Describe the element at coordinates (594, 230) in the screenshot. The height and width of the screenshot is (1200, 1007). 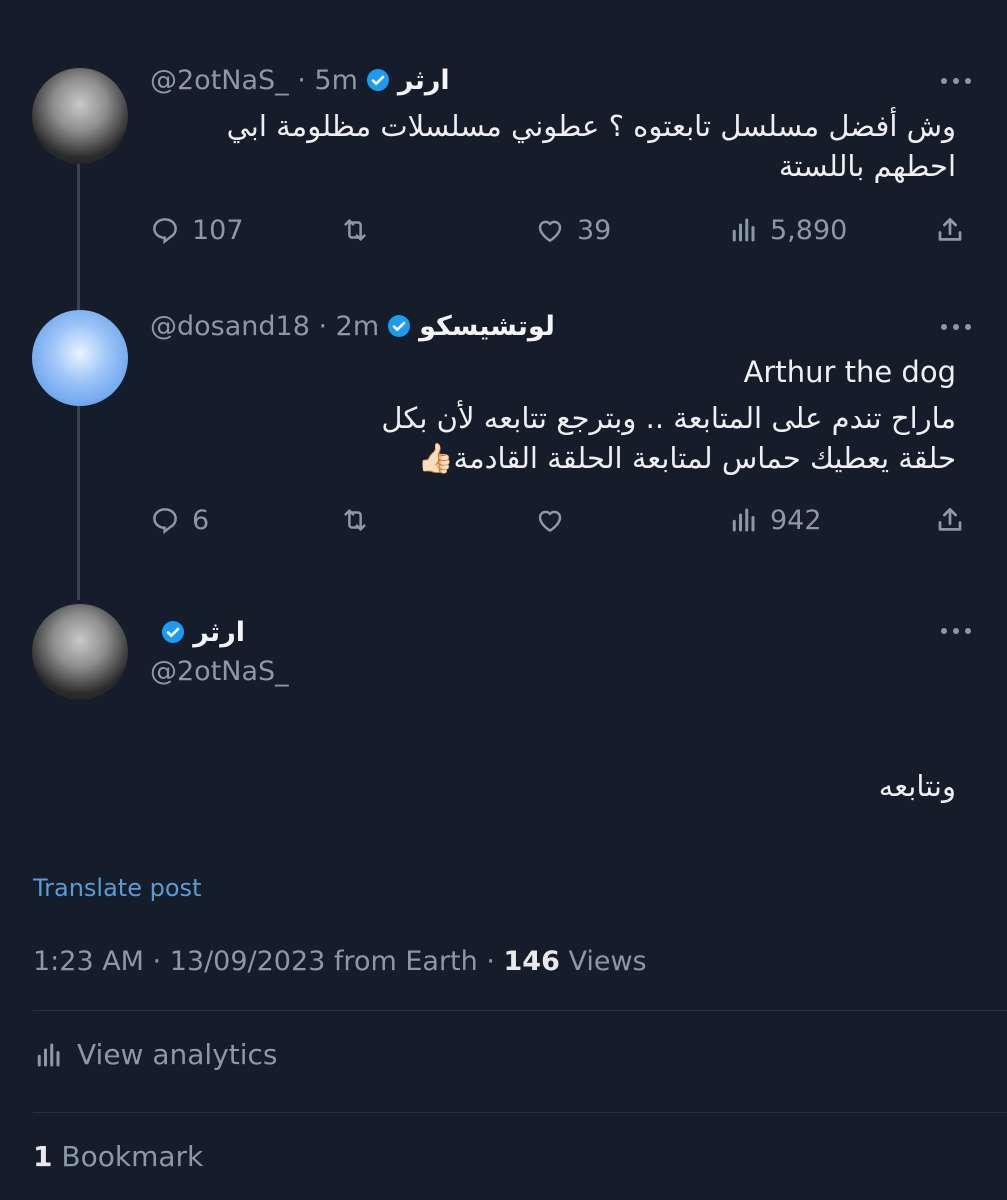
I see `like-count: 39` at that location.